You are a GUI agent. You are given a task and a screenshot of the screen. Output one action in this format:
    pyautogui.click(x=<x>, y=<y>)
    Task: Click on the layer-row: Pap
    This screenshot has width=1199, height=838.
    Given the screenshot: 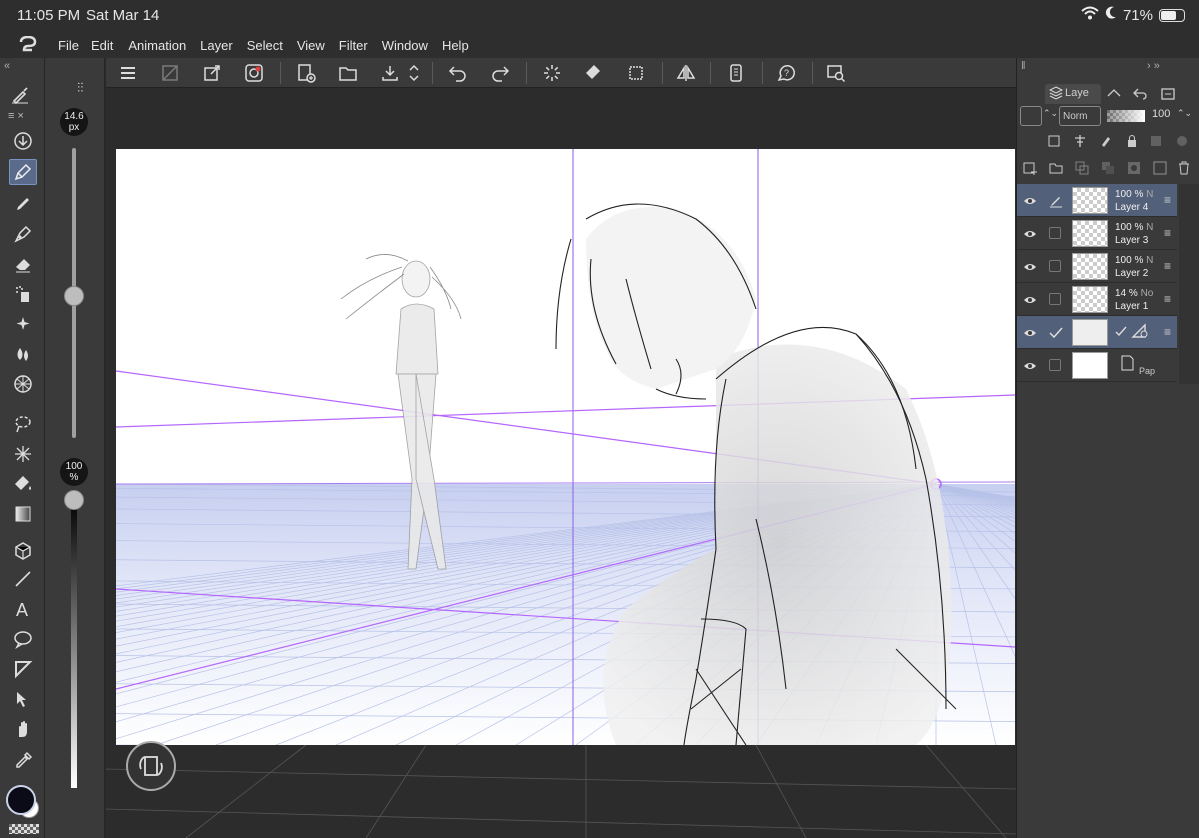 What is the action you would take?
    pyautogui.click(x=1097, y=365)
    